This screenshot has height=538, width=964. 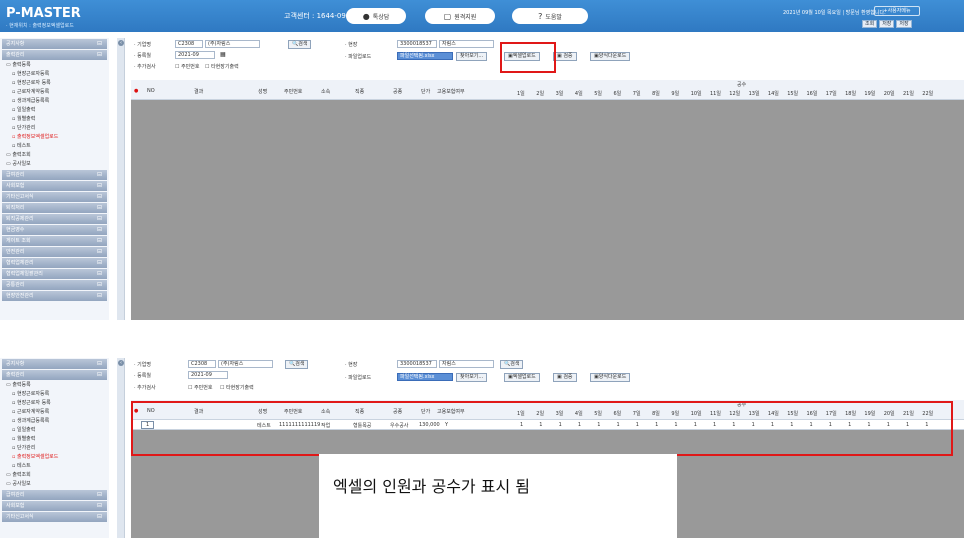 I want to click on day-column-header: 7일, so click(x=637, y=93).